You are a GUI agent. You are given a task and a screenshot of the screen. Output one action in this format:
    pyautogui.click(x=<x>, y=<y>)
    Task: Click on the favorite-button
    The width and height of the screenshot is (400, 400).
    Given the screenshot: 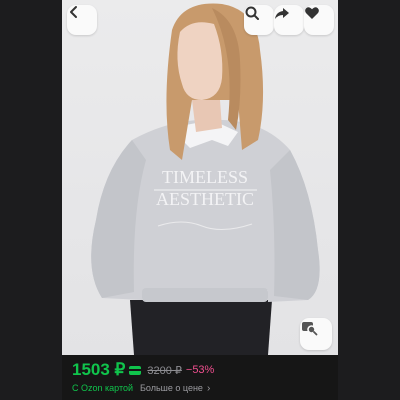 What is the action you would take?
    pyautogui.click(x=319, y=20)
    